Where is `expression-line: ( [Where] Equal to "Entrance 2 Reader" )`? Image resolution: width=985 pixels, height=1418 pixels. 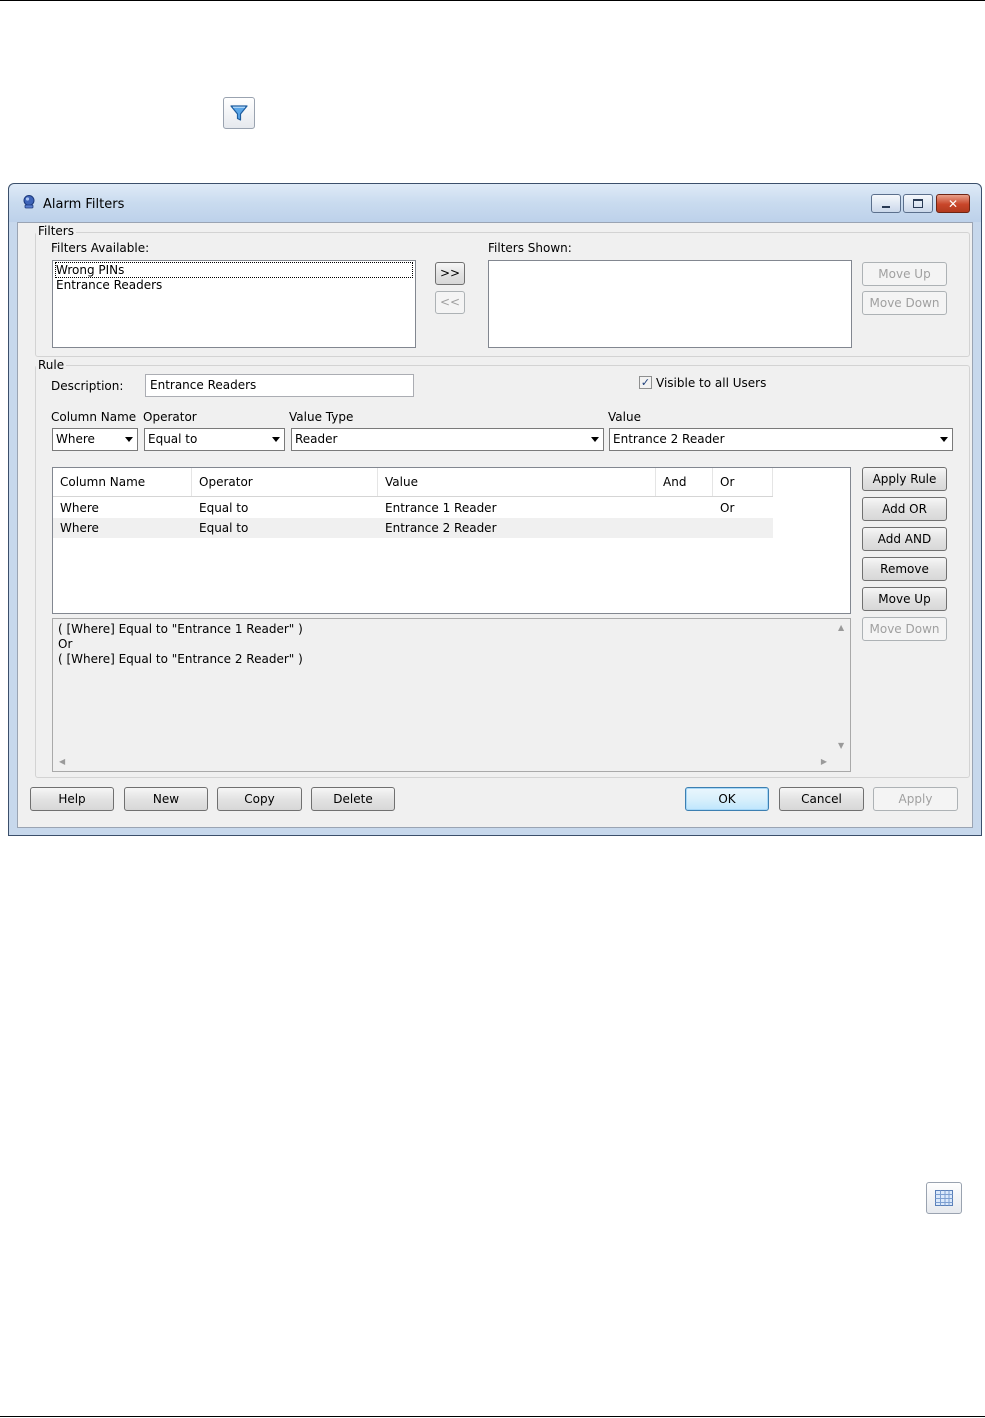 expression-line: ( [Where] Equal to "Entrance 2 Reader" ) is located at coordinates (180, 659).